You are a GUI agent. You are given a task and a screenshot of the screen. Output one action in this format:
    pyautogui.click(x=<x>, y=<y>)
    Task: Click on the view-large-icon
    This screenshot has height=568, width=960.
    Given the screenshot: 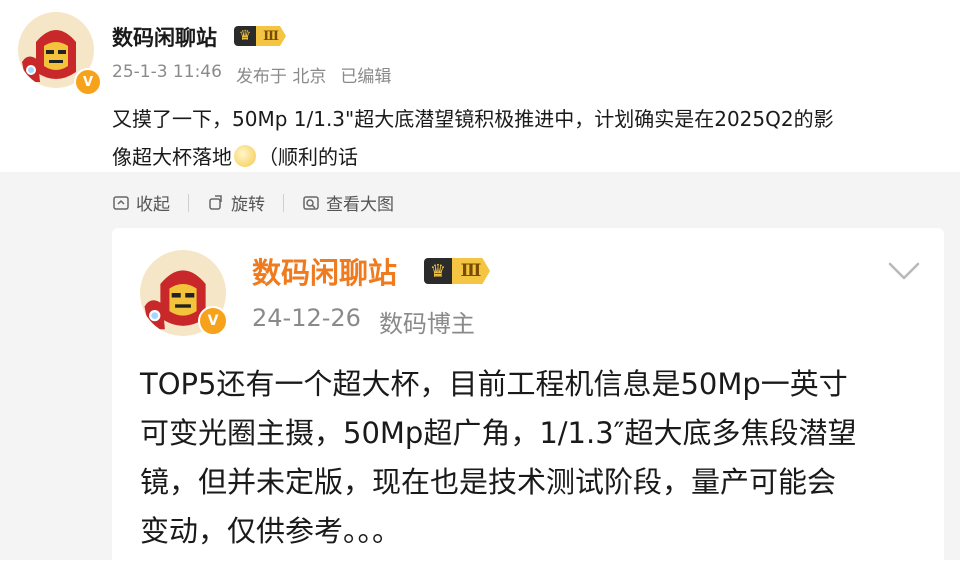 What is the action you would take?
    pyautogui.click(x=311, y=202)
    